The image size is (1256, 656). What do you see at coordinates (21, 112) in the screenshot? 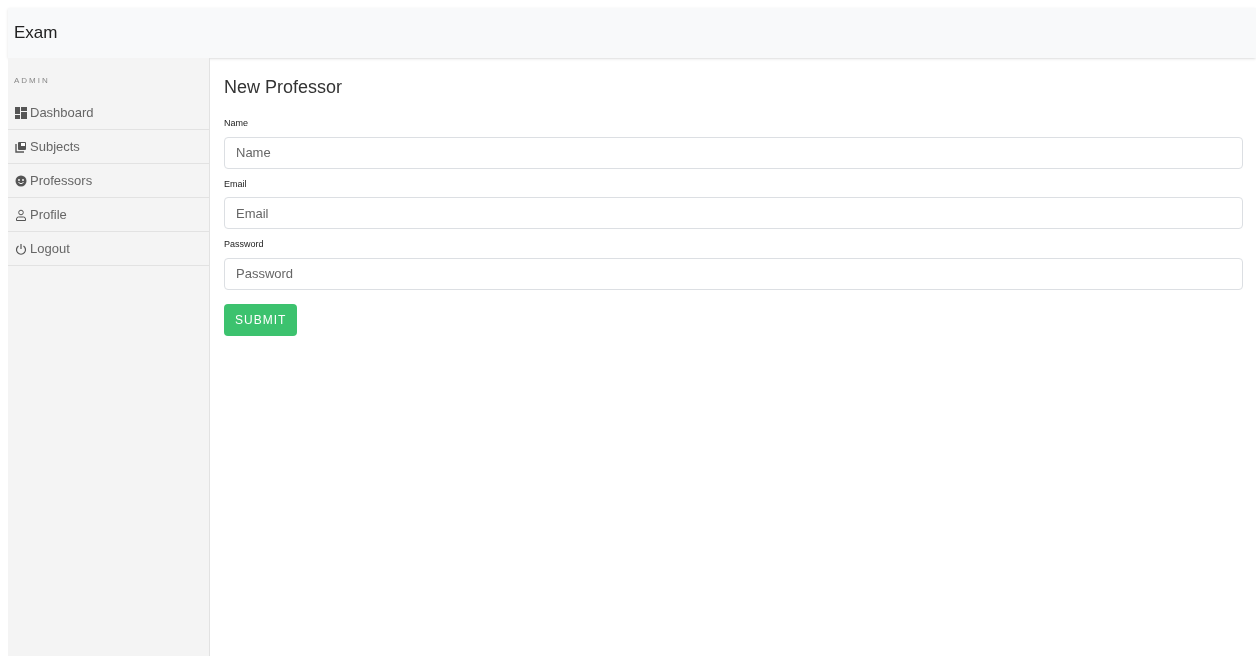
I see `grid-icon` at bounding box center [21, 112].